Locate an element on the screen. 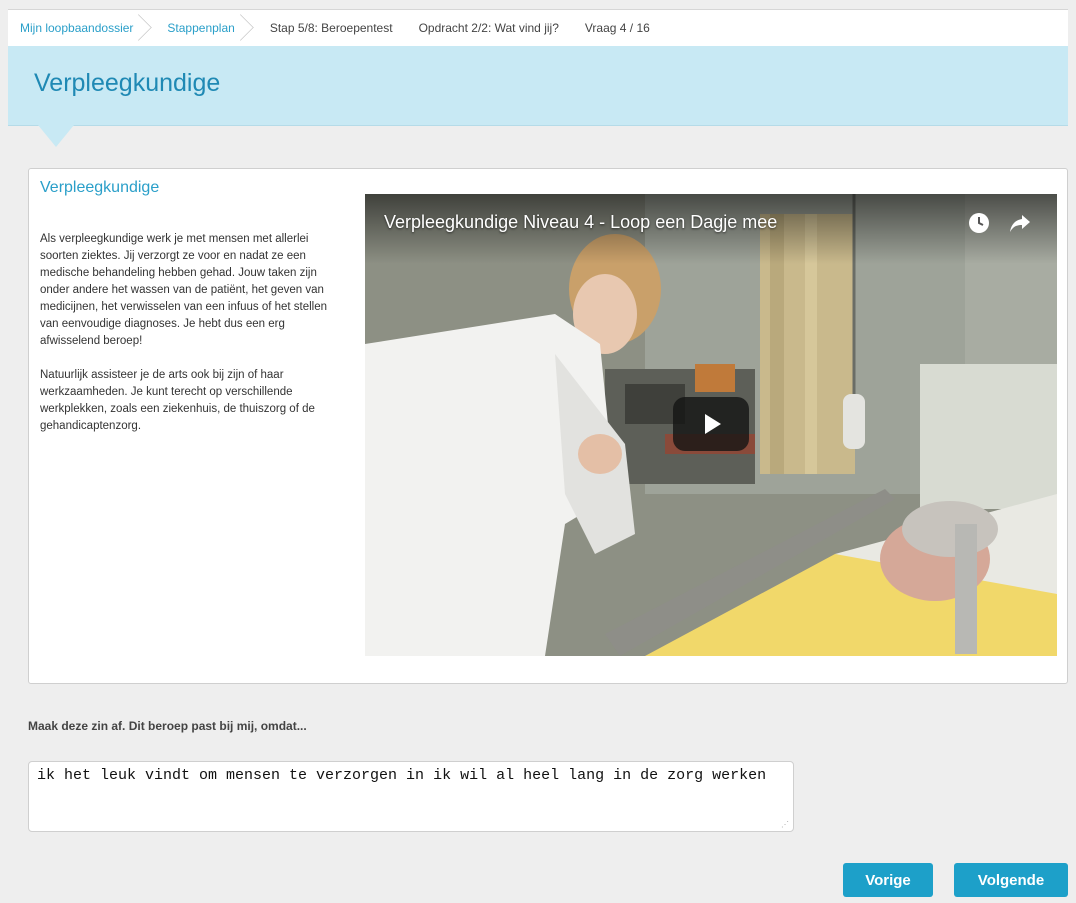 The width and height of the screenshot is (1076, 903). breadcrumb-stappenplan: Stappenplan is located at coordinates (205, 28).